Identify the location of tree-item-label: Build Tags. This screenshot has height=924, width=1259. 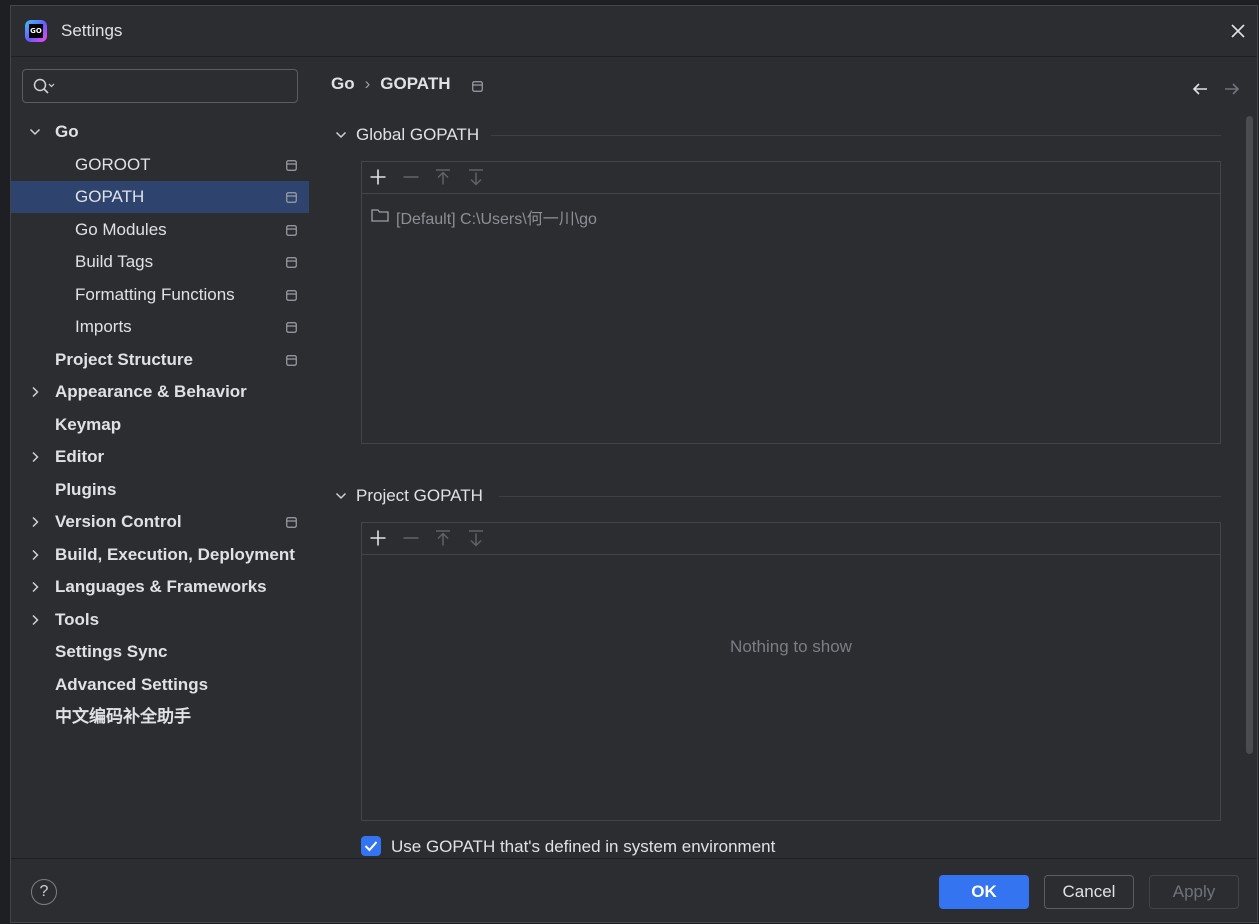
(114, 261).